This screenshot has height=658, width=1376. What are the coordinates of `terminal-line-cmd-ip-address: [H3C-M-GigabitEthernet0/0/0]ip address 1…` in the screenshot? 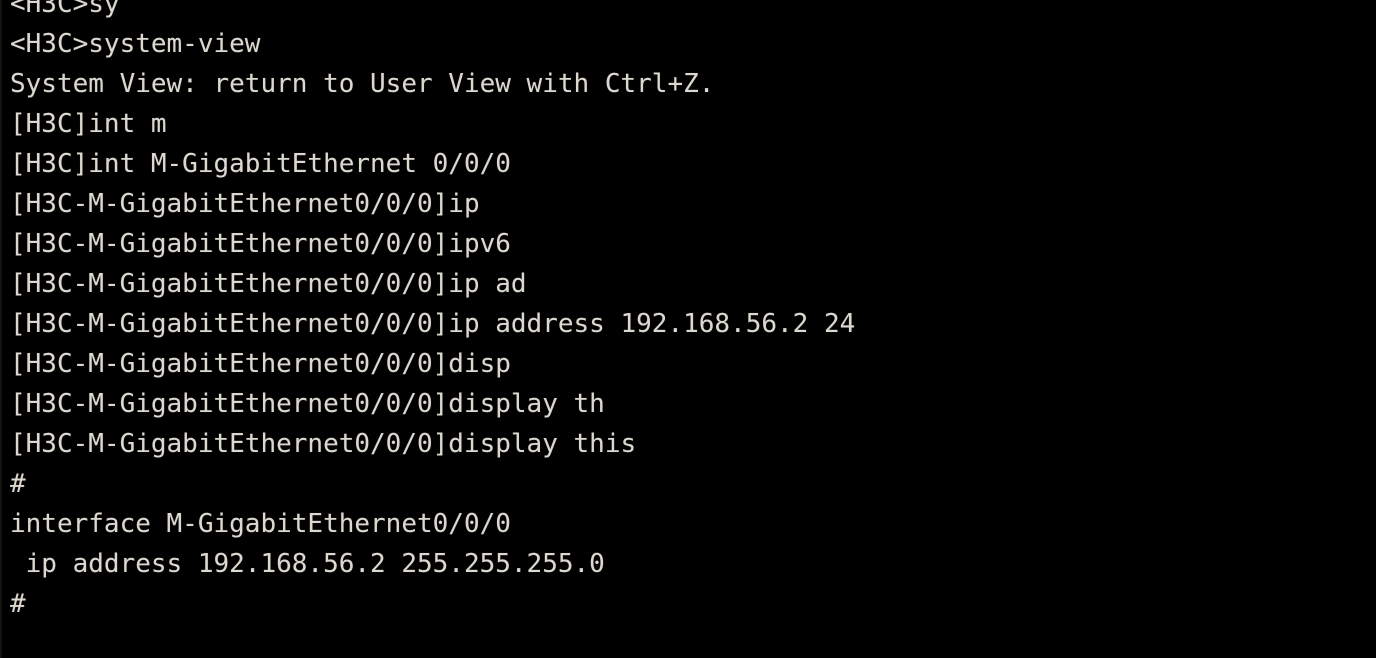 It's located at (433, 324).